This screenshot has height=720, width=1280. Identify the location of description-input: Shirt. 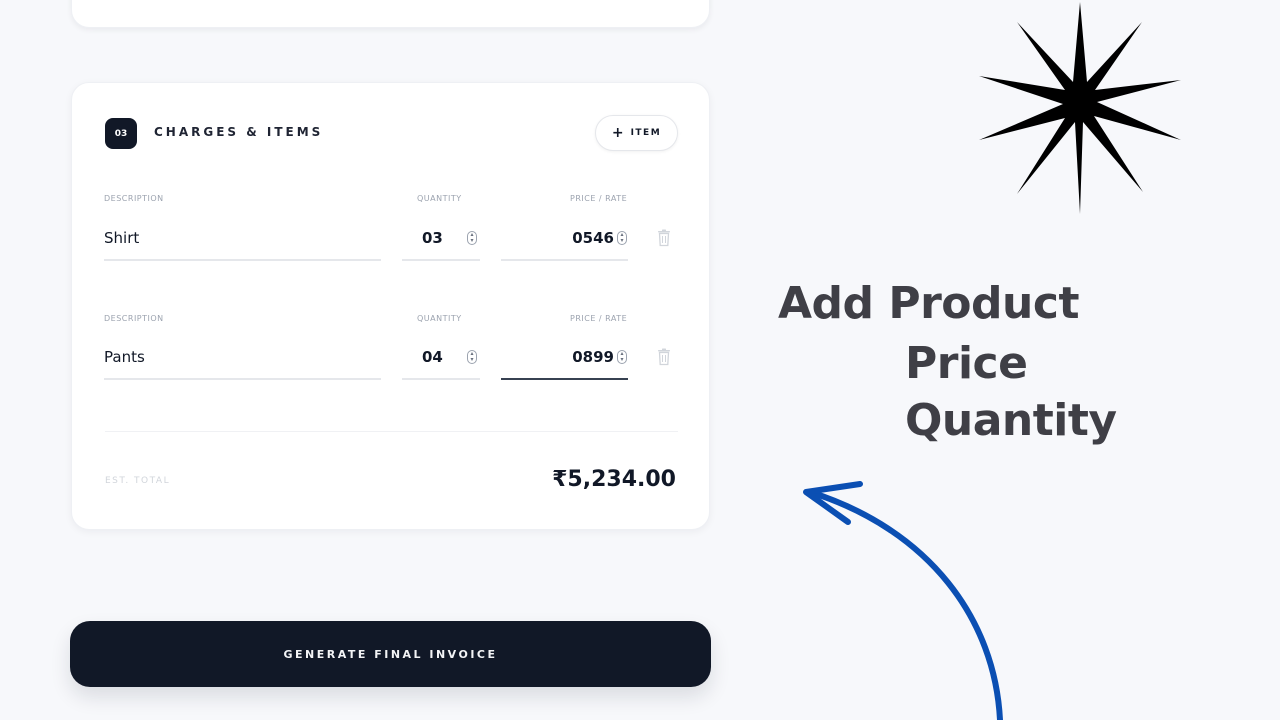
(242, 239).